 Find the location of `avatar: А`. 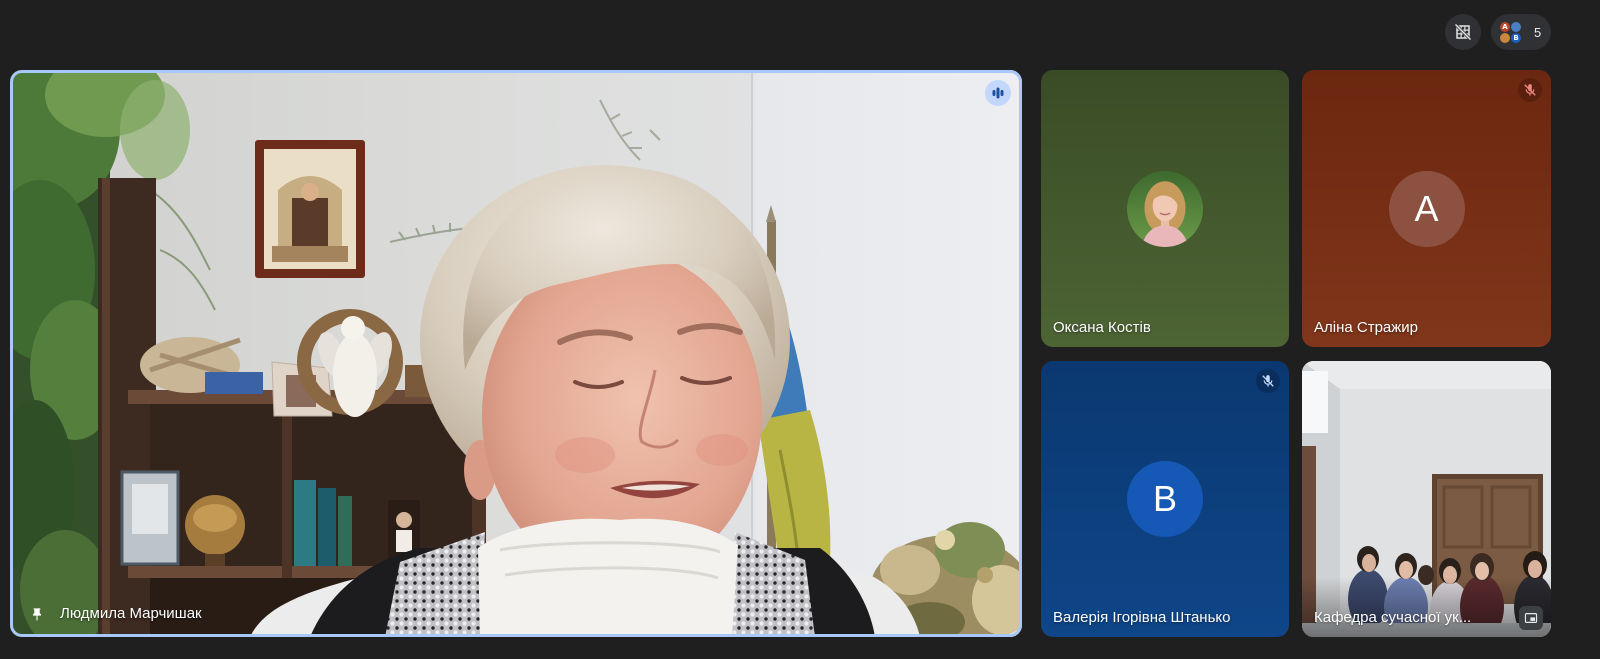

avatar: А is located at coordinates (1426, 208).